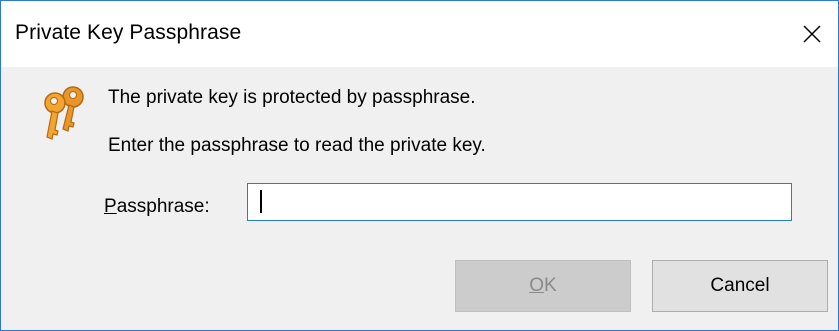 Image resolution: width=839 pixels, height=331 pixels. I want to click on passphrase-label-accelerator: P, so click(110, 206).